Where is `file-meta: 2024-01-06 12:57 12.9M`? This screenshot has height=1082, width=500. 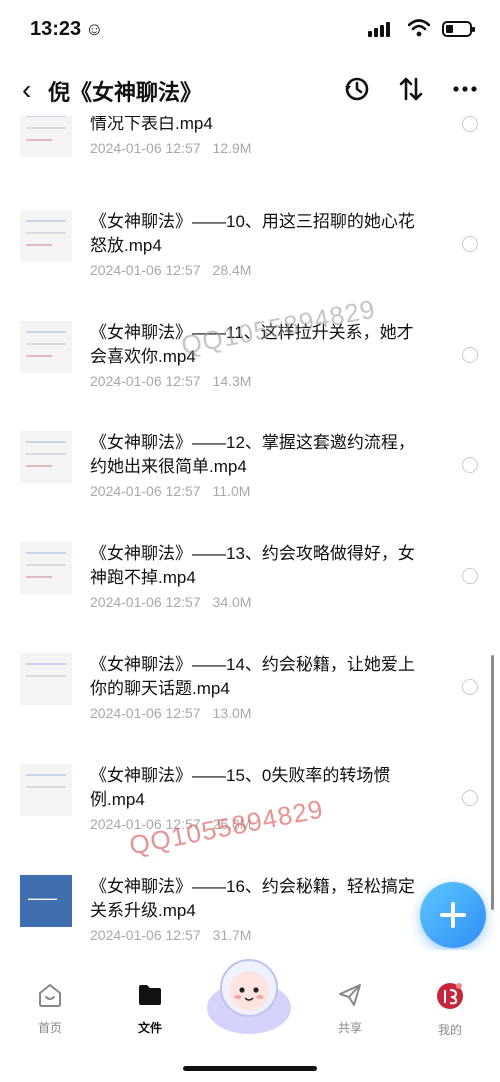 file-meta: 2024-01-06 12:57 12.9M is located at coordinates (171, 148).